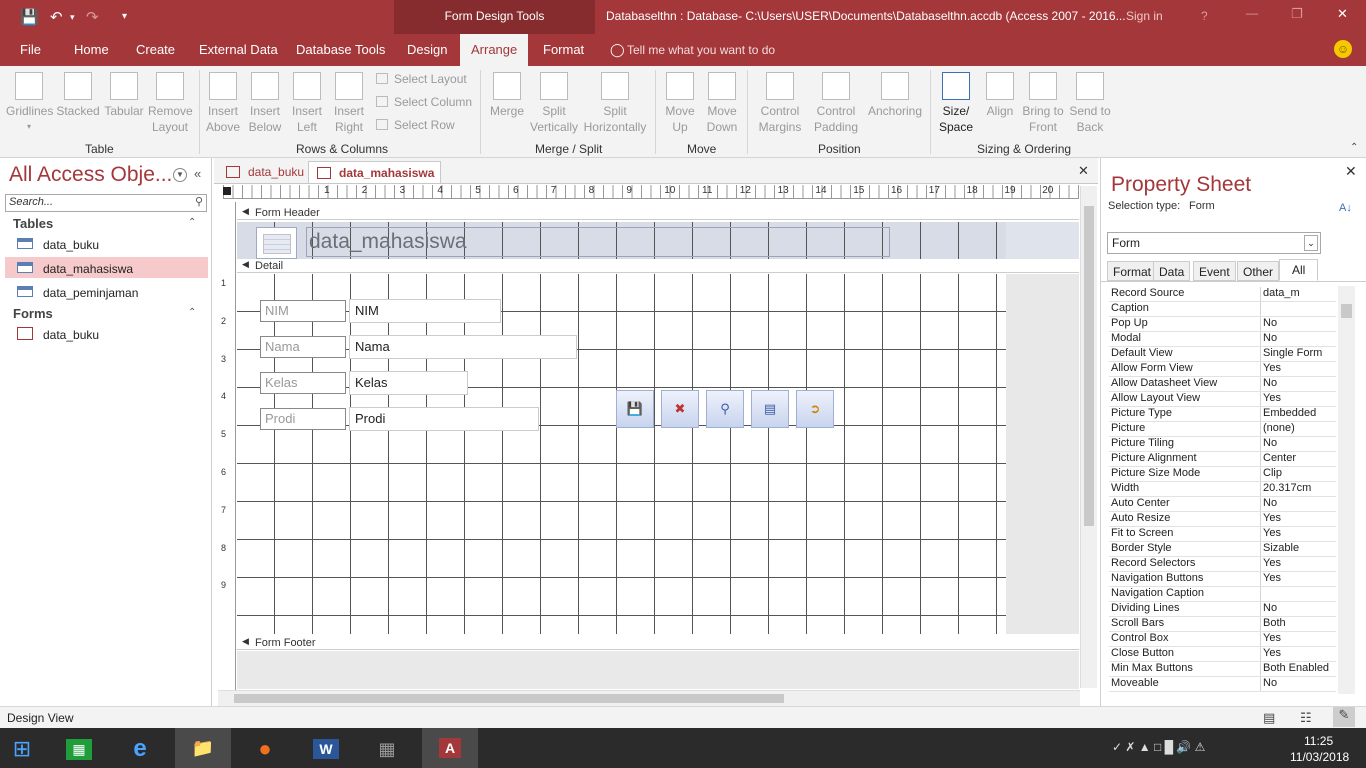 The image size is (1366, 768). Describe the element at coordinates (203, 748) in the screenshot. I see `file-explorer-icon: 📁` at that location.